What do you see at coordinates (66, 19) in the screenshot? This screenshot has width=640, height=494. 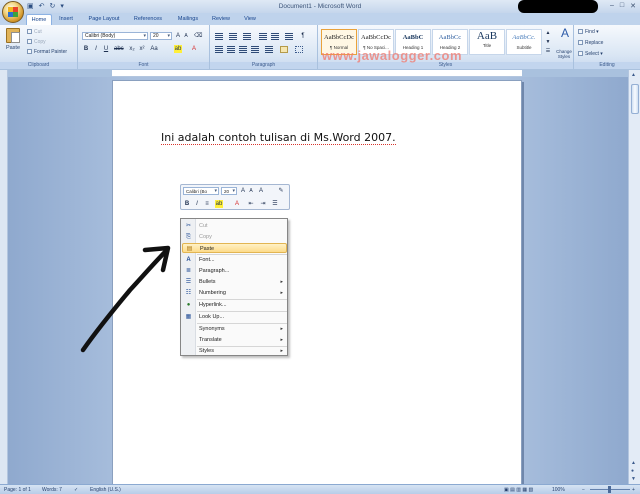 I see `tab-insert: Insert` at bounding box center [66, 19].